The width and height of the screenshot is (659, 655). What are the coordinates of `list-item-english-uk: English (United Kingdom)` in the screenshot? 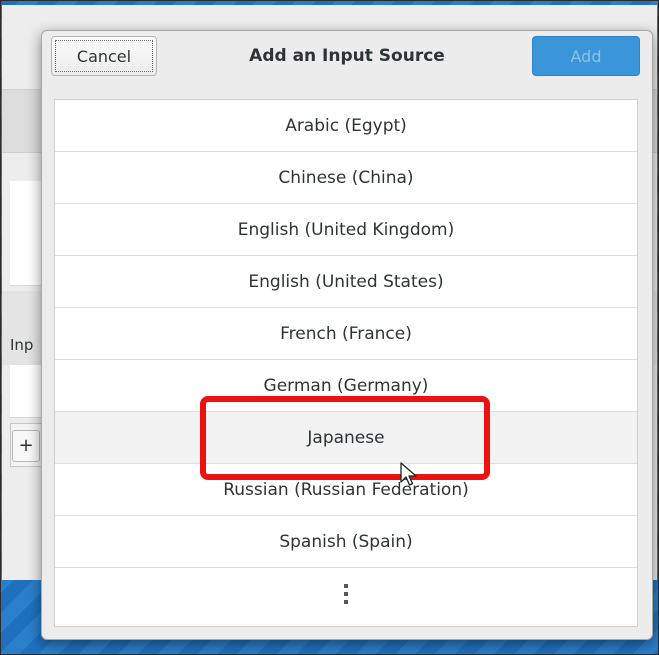 It's located at (346, 230).